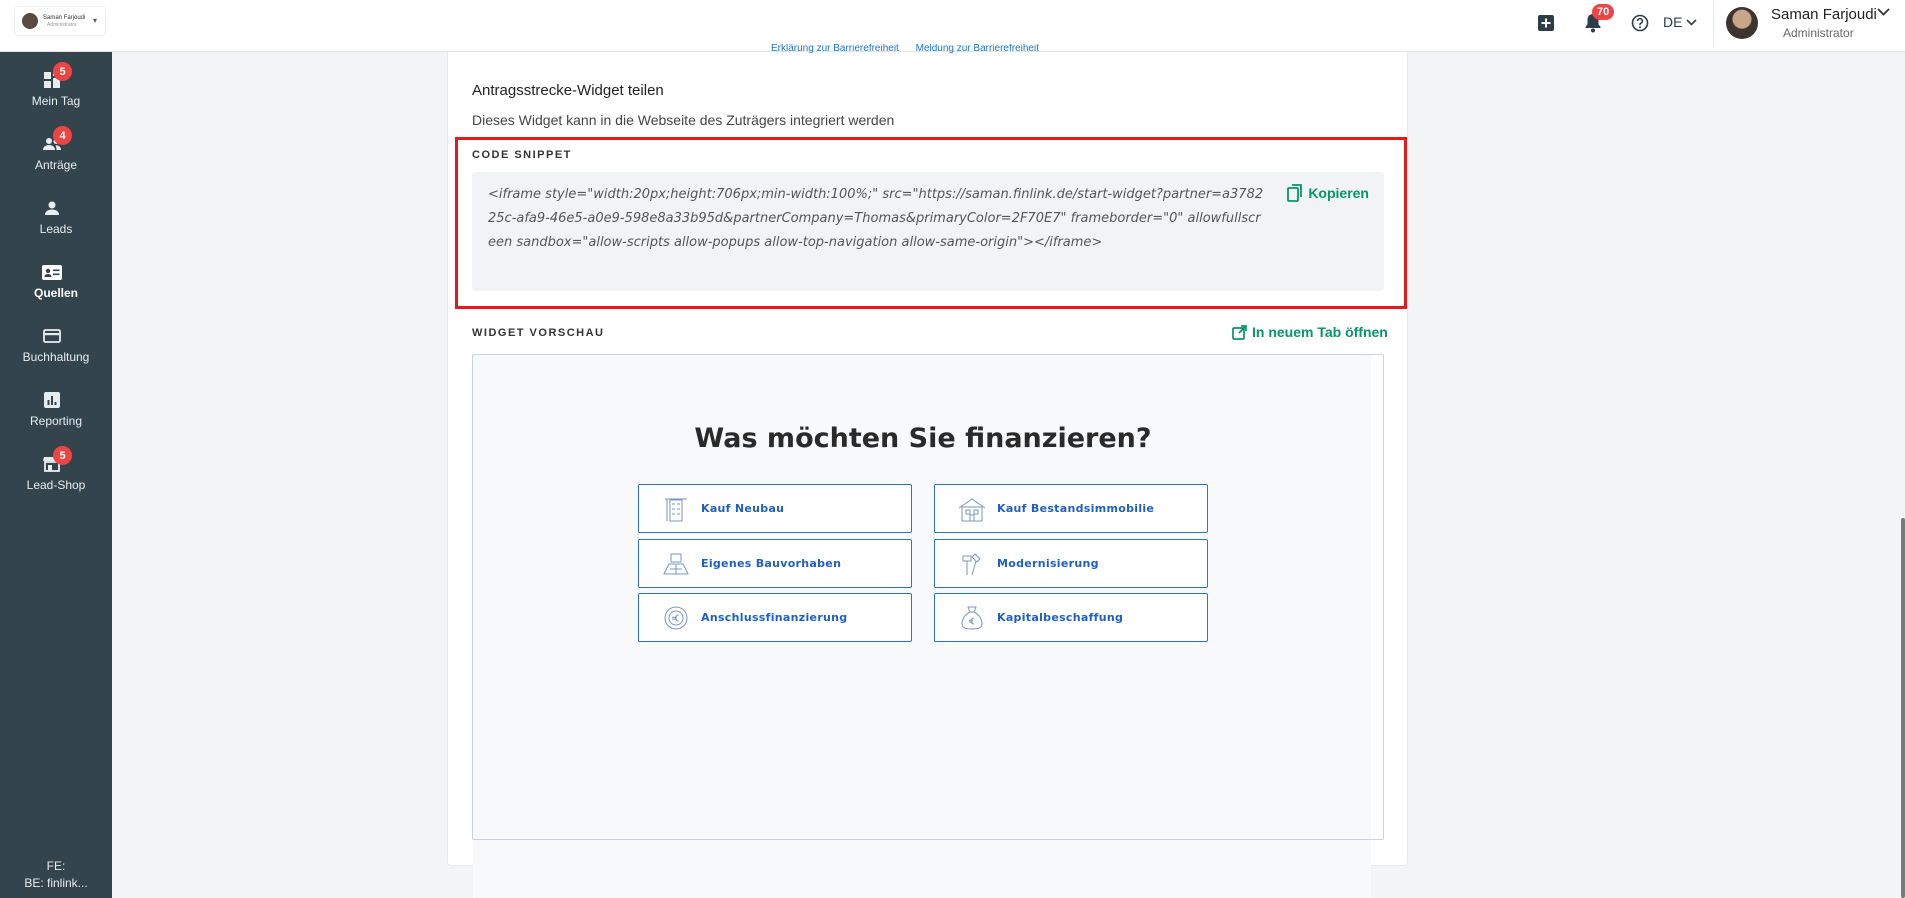 The width and height of the screenshot is (1905, 898). What do you see at coordinates (64, 17) in the screenshot?
I see `company-name: Saman Farjoudi` at bounding box center [64, 17].